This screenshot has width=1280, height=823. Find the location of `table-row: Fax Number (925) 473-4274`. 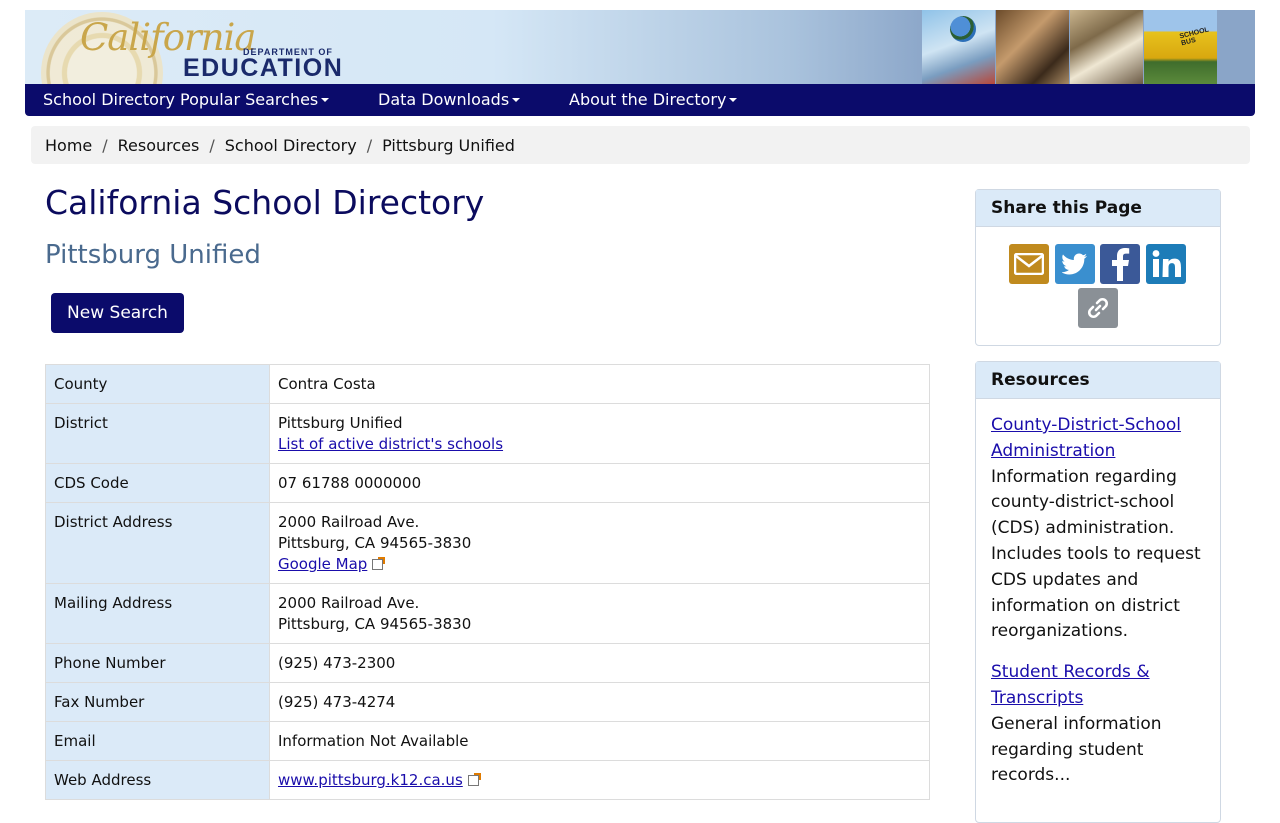

table-row: Fax Number (925) 473-4274 is located at coordinates (487, 702).